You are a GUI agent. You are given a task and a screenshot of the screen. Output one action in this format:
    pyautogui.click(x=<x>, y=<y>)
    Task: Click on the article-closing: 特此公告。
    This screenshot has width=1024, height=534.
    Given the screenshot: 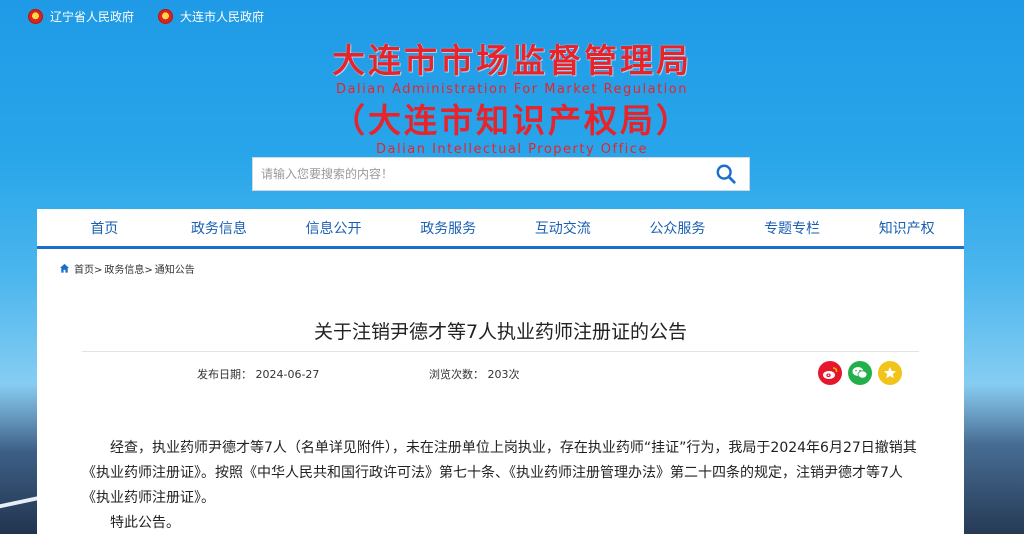 What is the action you would take?
    pyautogui.click(x=145, y=523)
    